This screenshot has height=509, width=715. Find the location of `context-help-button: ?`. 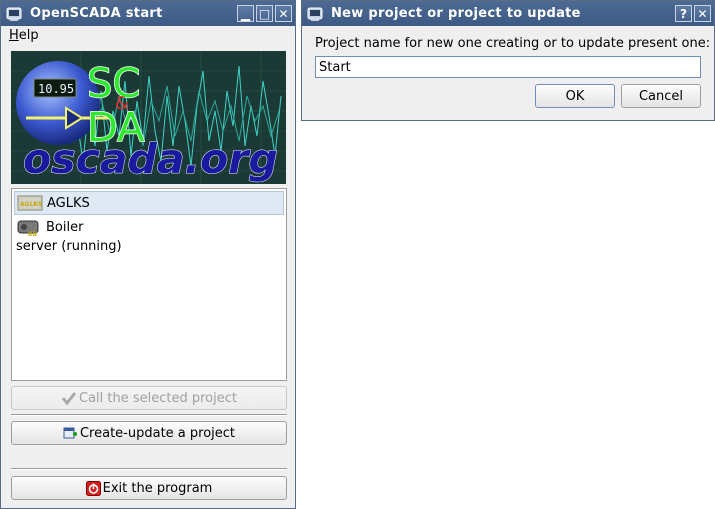

context-help-button: ? is located at coordinates (683, 13).